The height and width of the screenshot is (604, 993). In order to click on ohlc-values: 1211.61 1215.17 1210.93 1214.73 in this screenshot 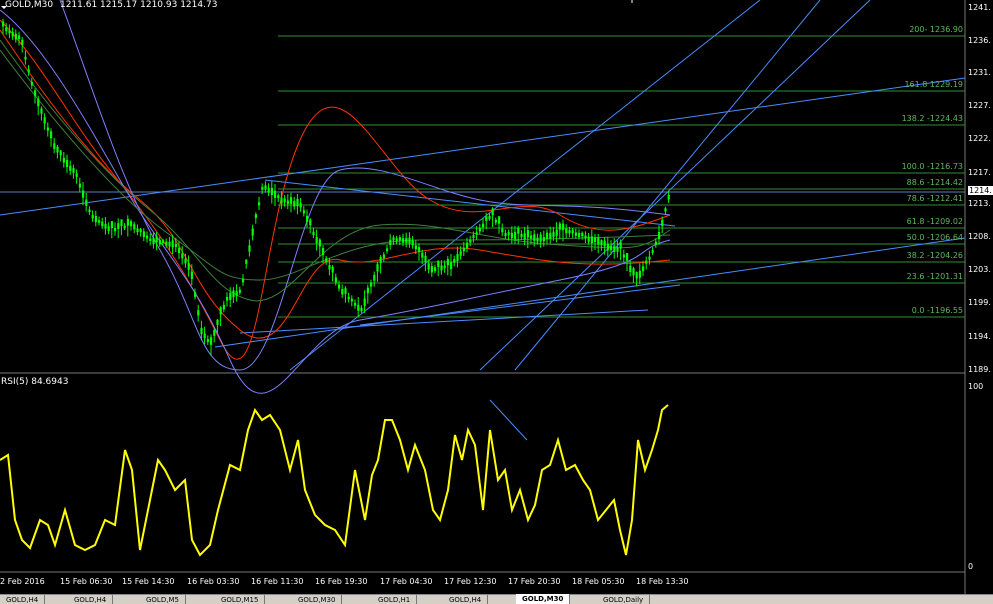, I will do `click(138, 5)`.